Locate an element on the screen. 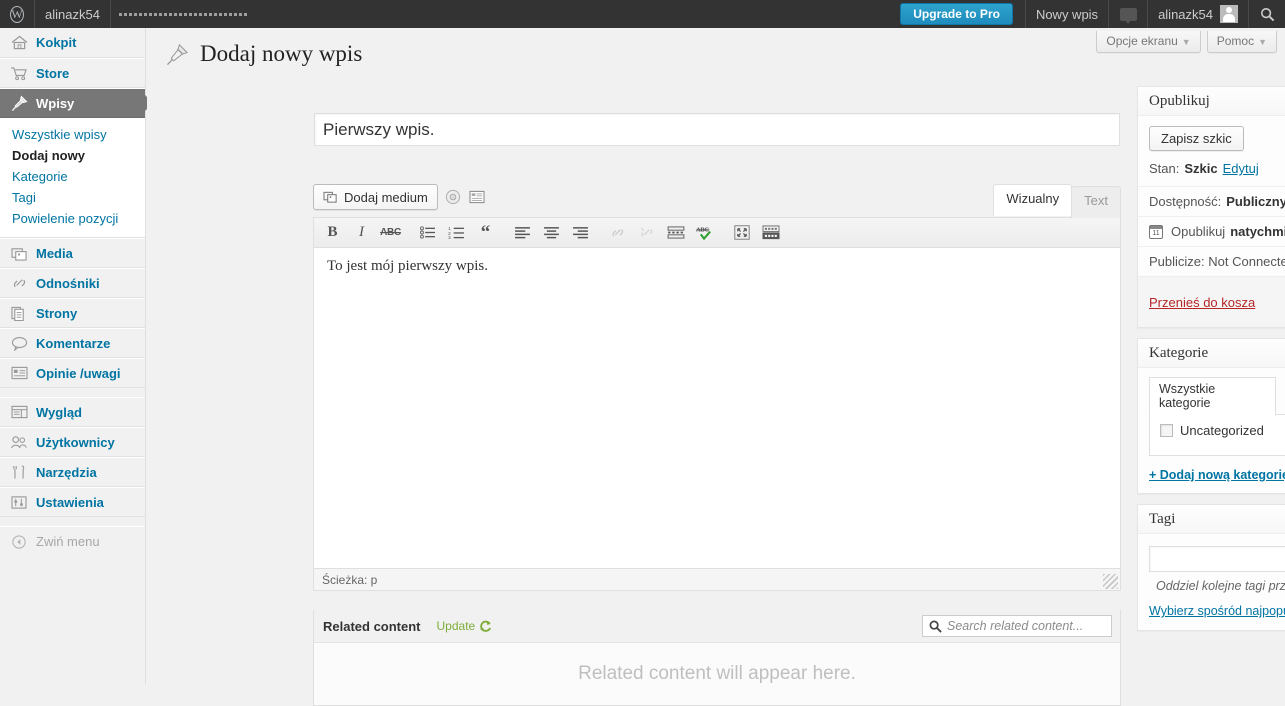  site-name-menu: alinazk54 is located at coordinates (72, 14).